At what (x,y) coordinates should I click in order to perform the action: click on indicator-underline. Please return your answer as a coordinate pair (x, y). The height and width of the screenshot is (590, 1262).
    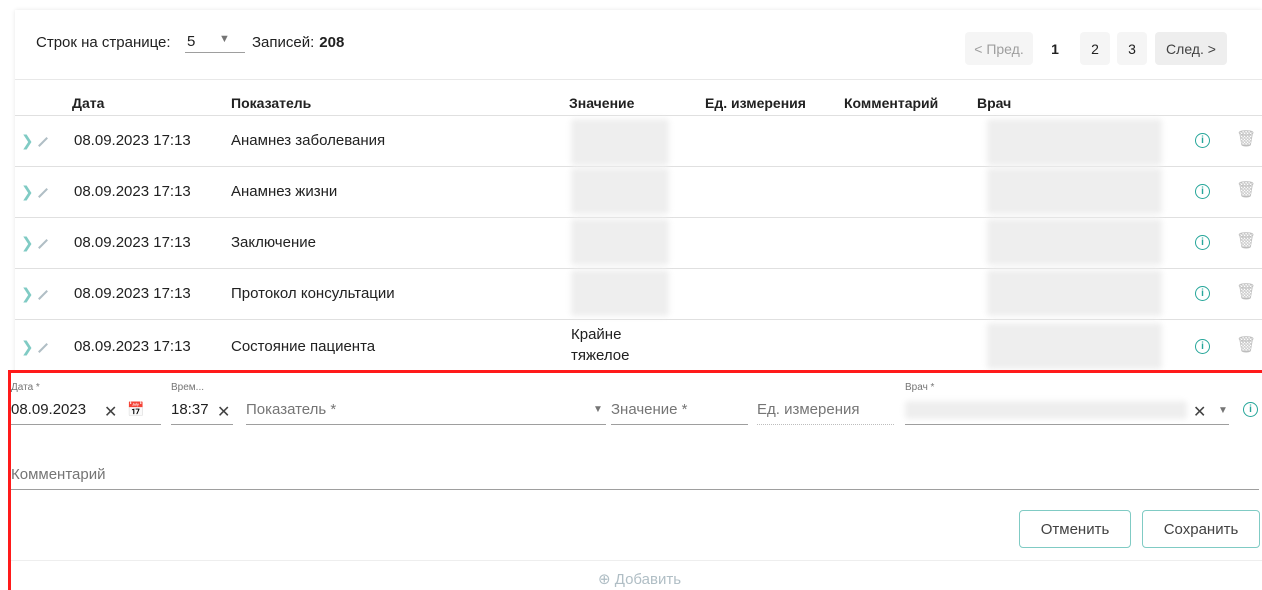
    Looking at the image, I should click on (426, 424).